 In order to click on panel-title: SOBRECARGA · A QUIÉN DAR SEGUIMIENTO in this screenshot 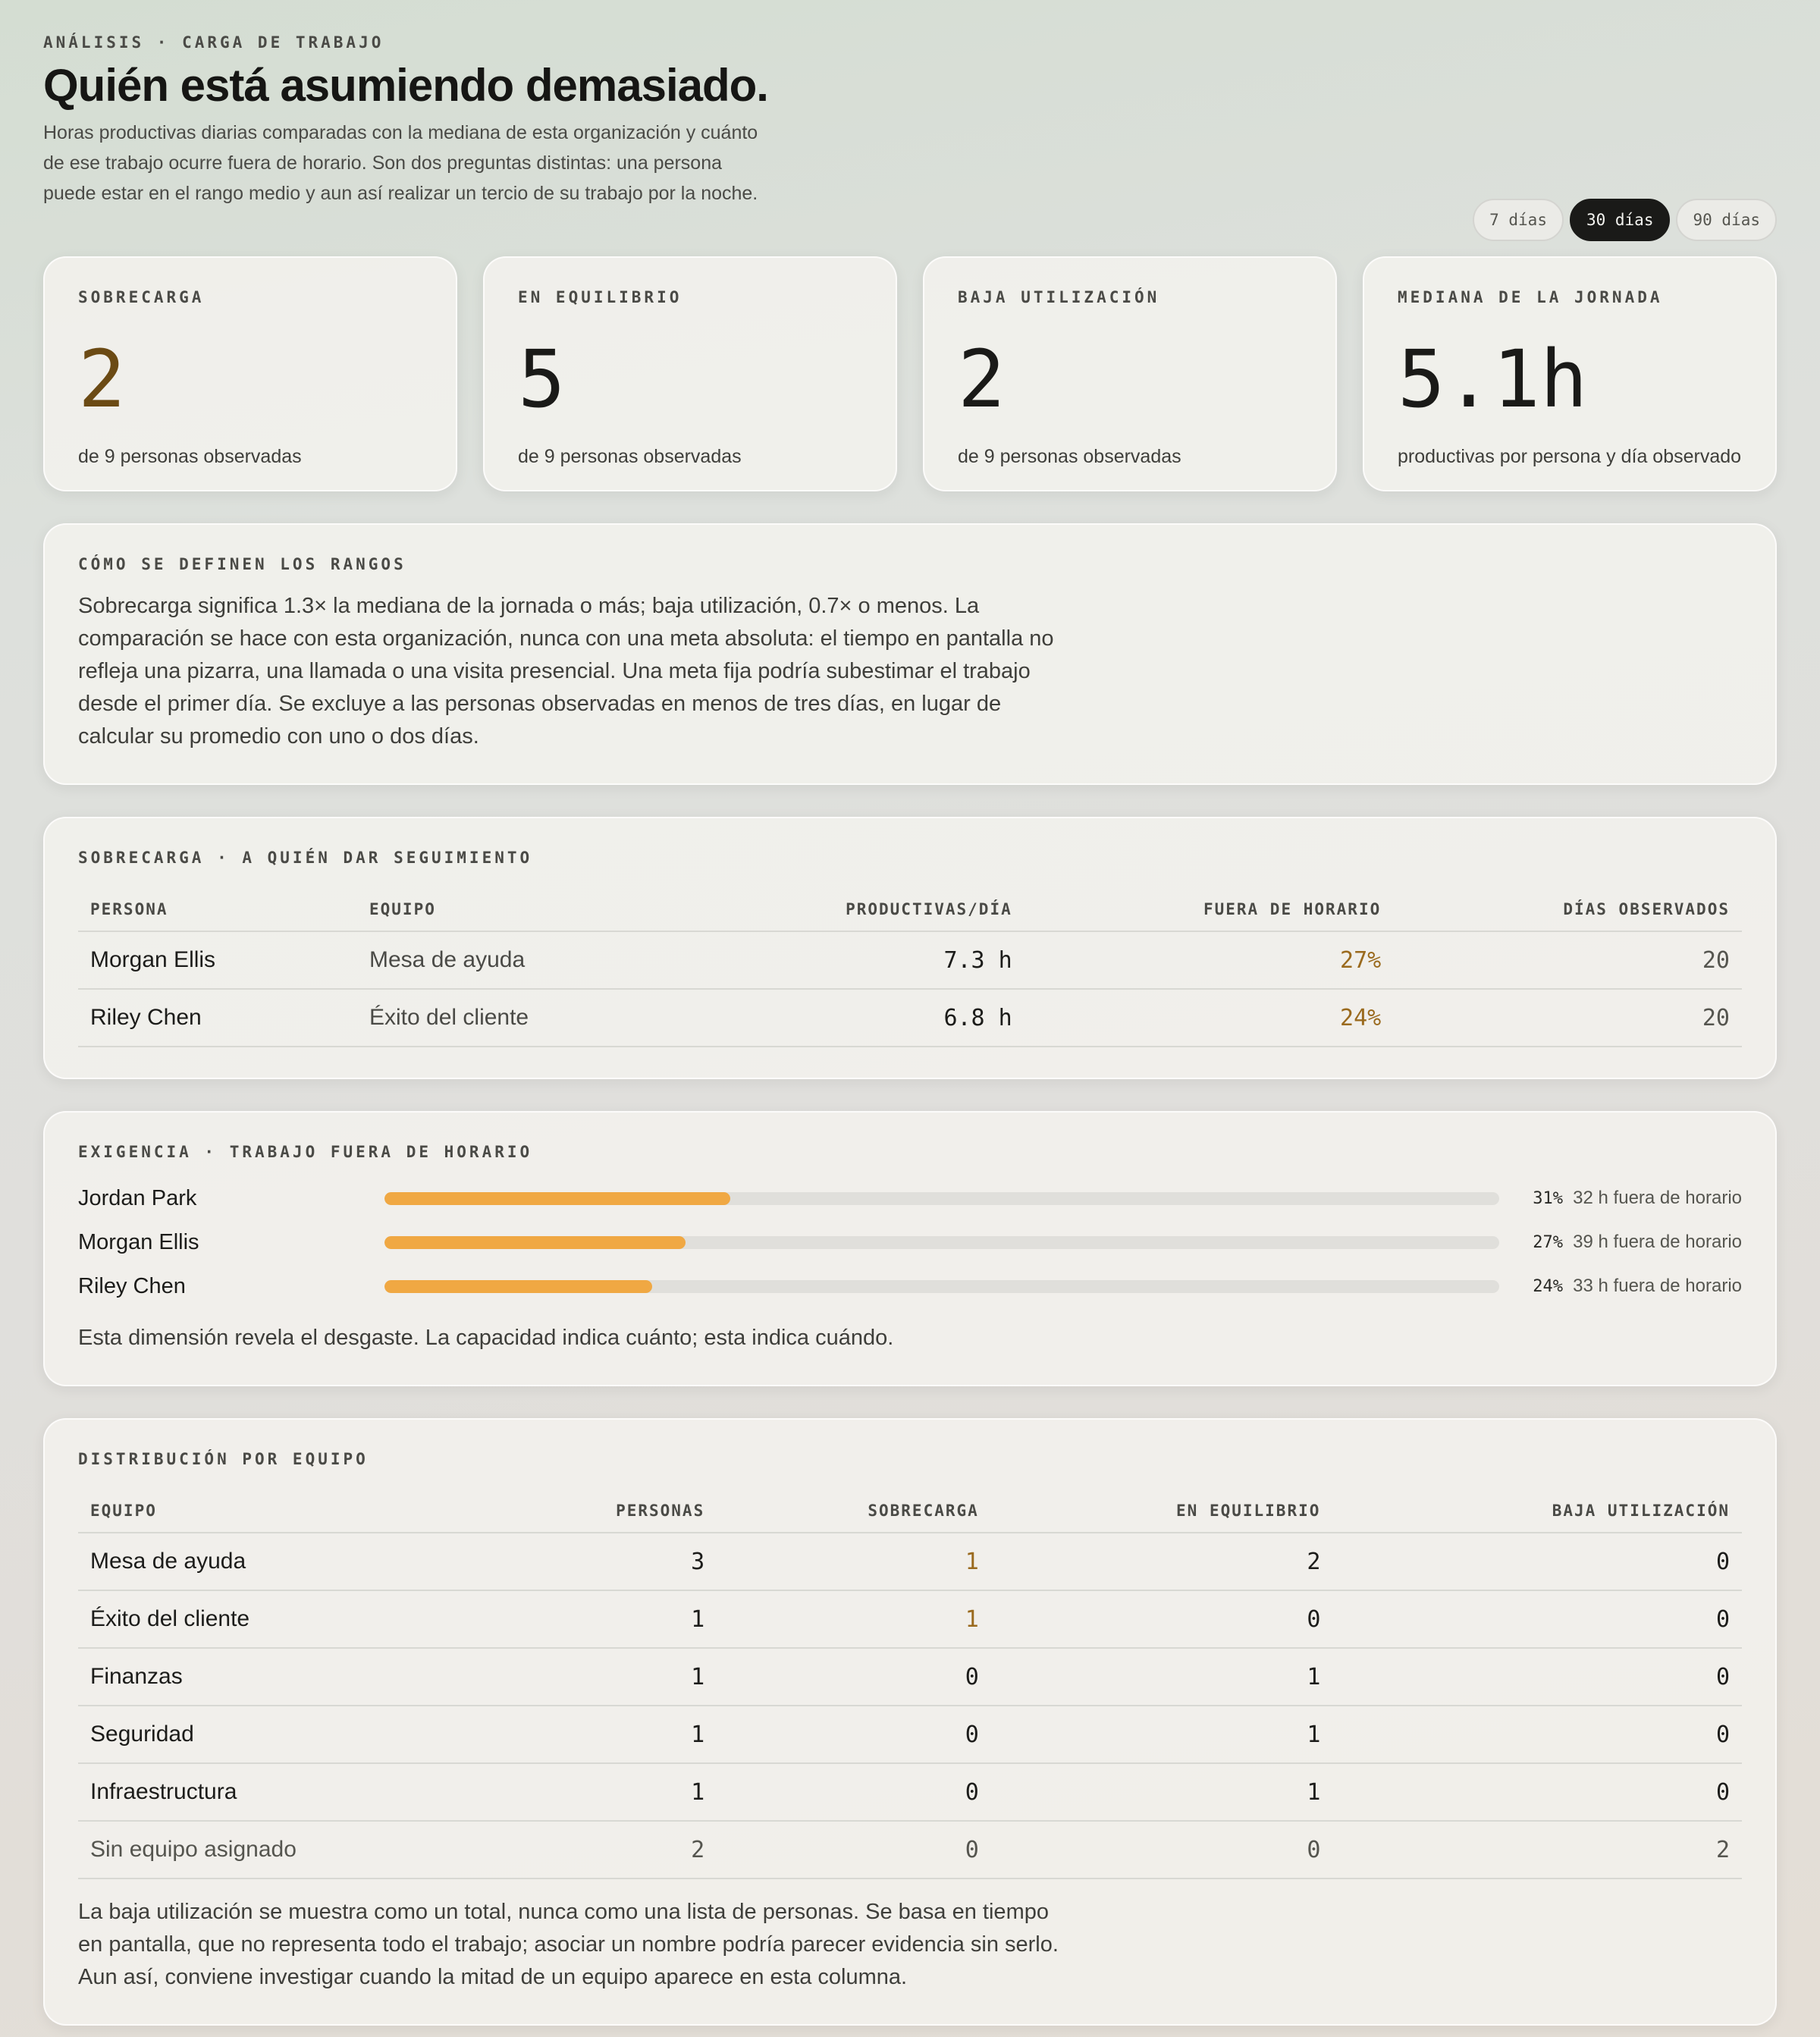, I will do `click(305, 858)`.